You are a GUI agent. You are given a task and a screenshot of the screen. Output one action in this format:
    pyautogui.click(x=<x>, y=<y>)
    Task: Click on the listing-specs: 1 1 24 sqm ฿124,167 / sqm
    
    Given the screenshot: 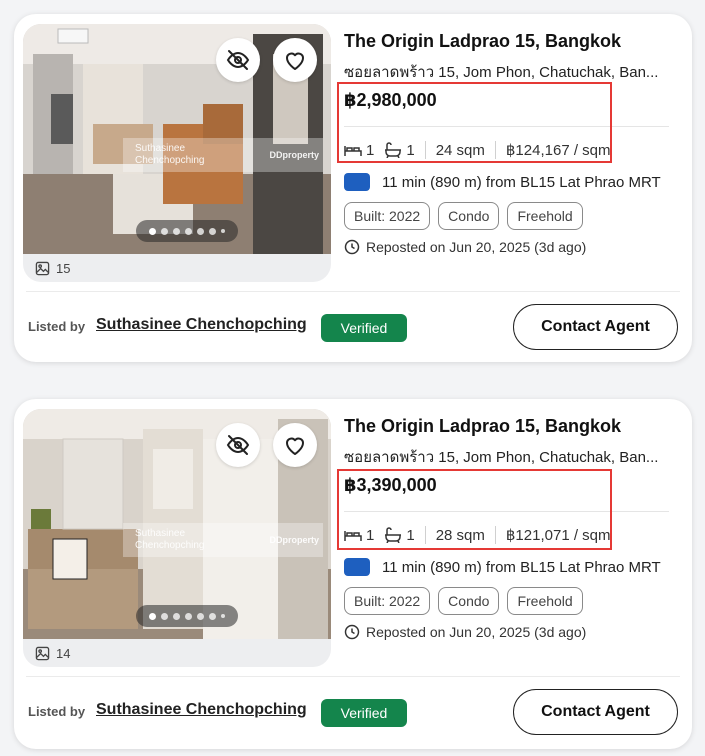 What is the action you would take?
    pyautogui.click(x=477, y=150)
    